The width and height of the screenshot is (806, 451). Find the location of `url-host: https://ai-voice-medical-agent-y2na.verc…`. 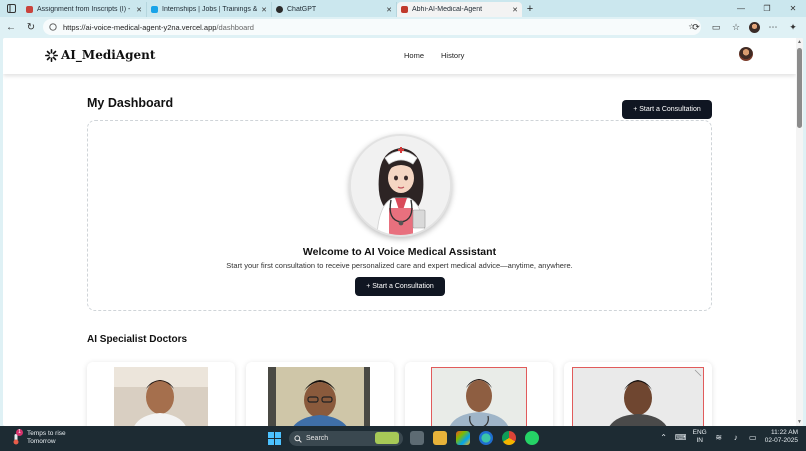

url-host: https://ai-voice-medical-agent-y2na.verc… is located at coordinates (140, 27).